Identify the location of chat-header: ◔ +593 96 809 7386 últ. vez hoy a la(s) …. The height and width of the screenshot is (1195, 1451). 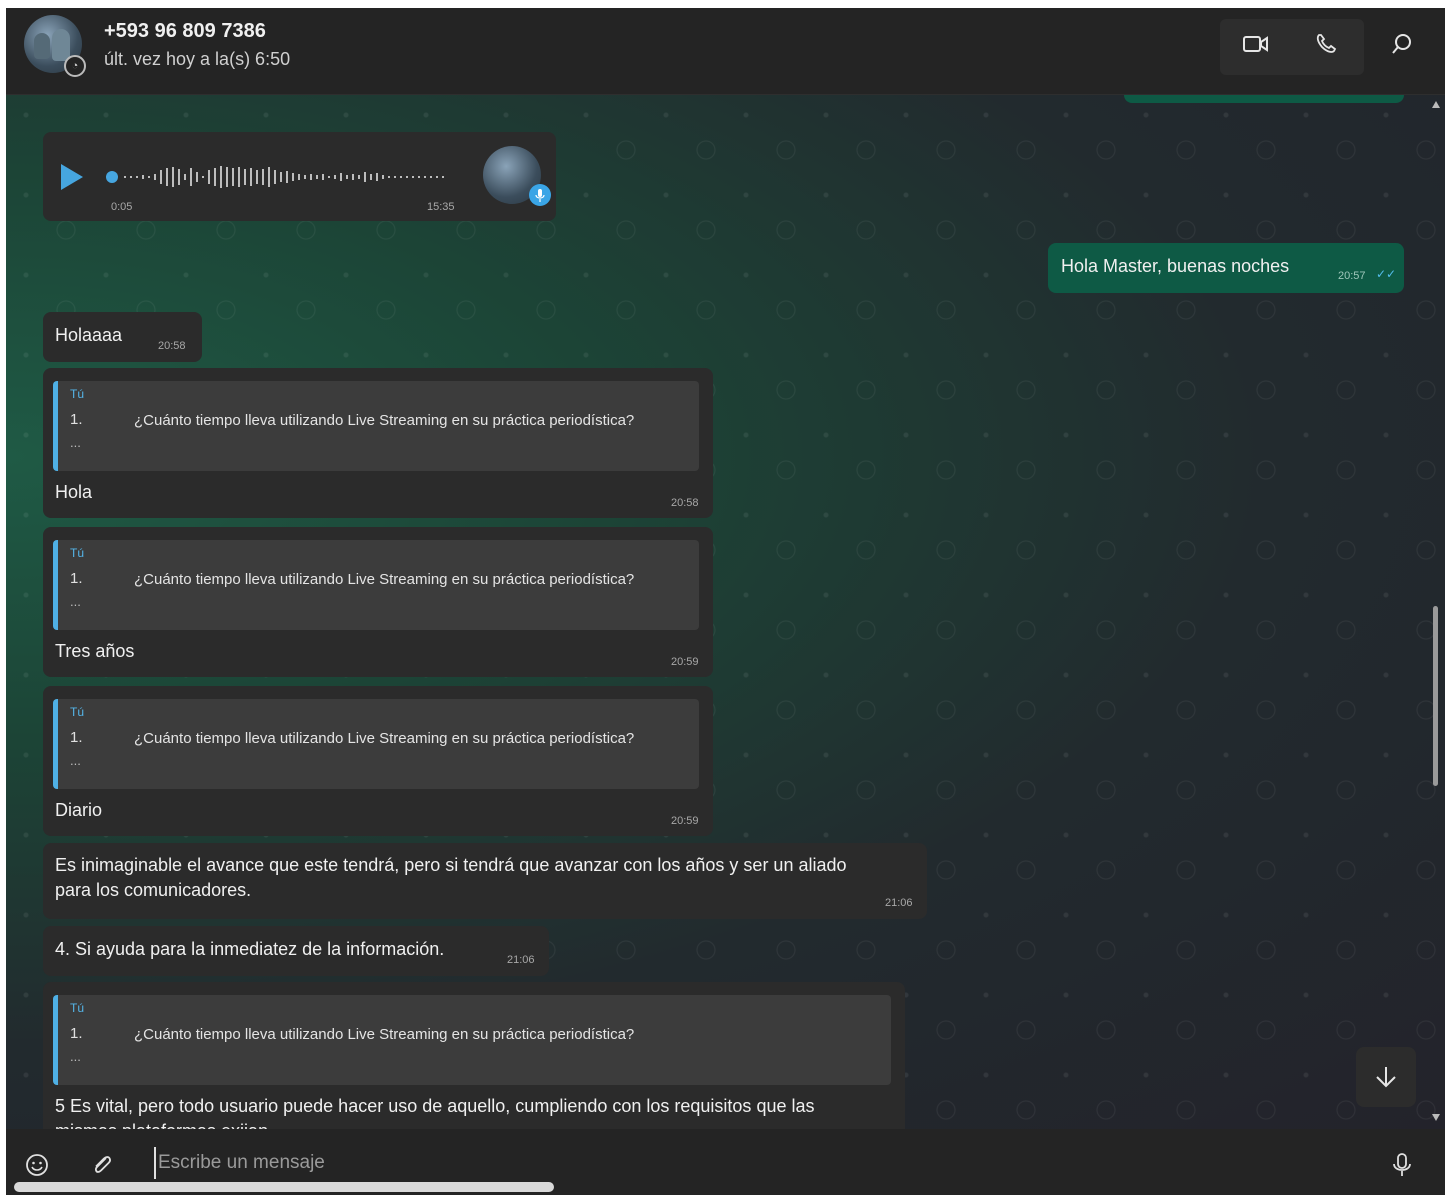
(725, 51).